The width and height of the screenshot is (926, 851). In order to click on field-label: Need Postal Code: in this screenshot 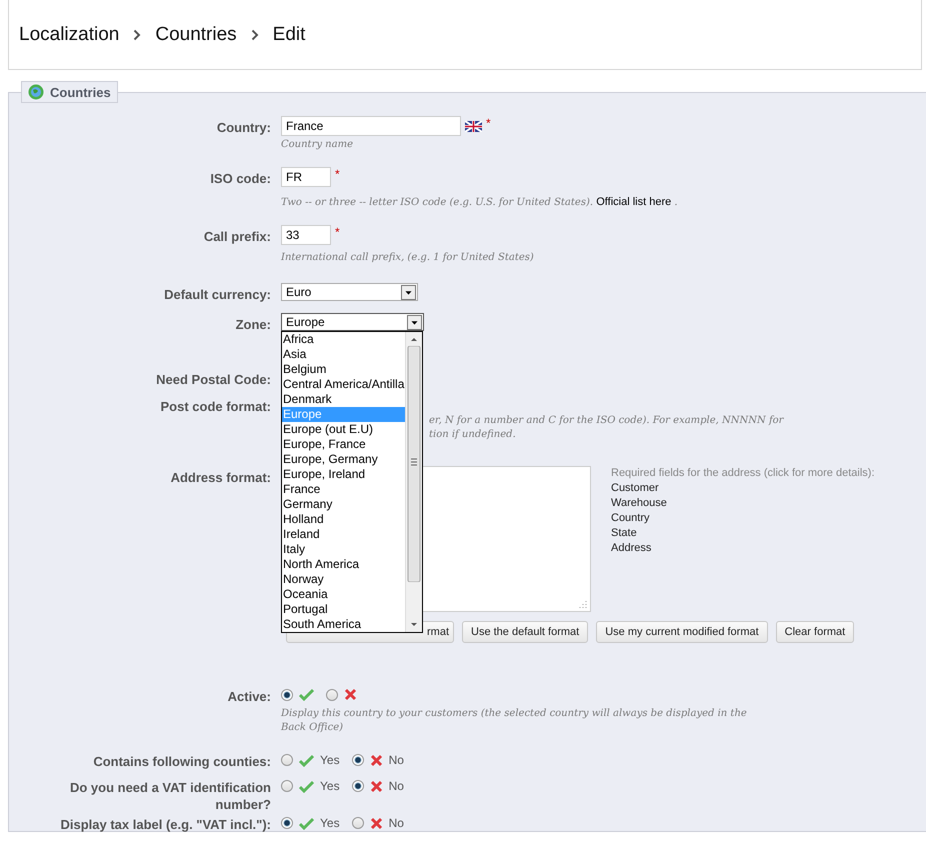, I will do `click(213, 379)`.